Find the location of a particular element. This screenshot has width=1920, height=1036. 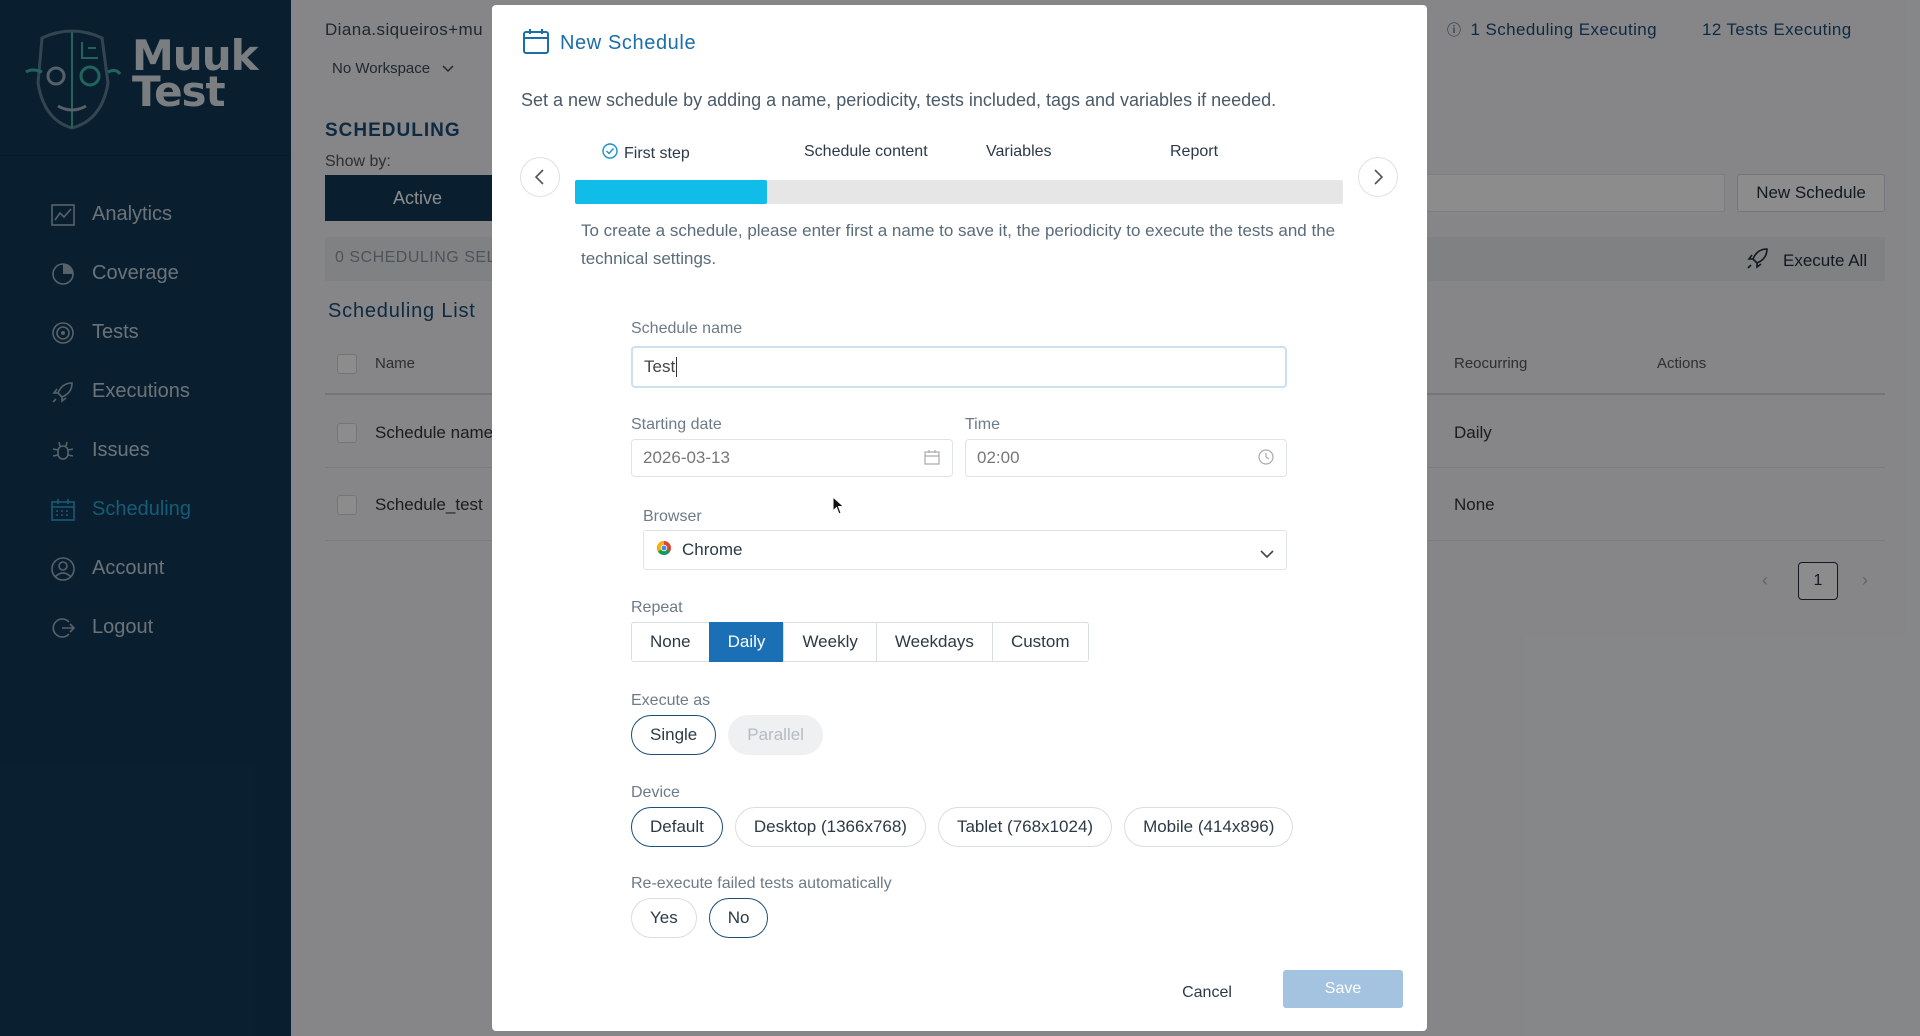

reexecute-label: Re-execute failed tests automatically is located at coordinates (761, 883).